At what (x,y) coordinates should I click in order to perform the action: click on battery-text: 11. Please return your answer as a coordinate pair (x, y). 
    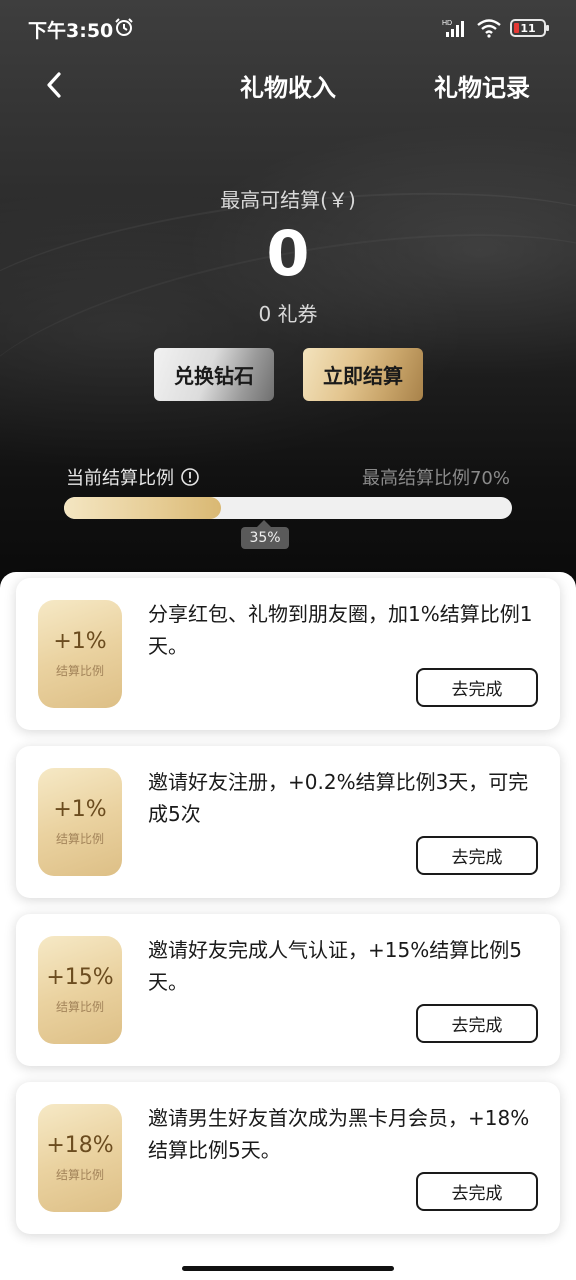
    Looking at the image, I should click on (528, 28).